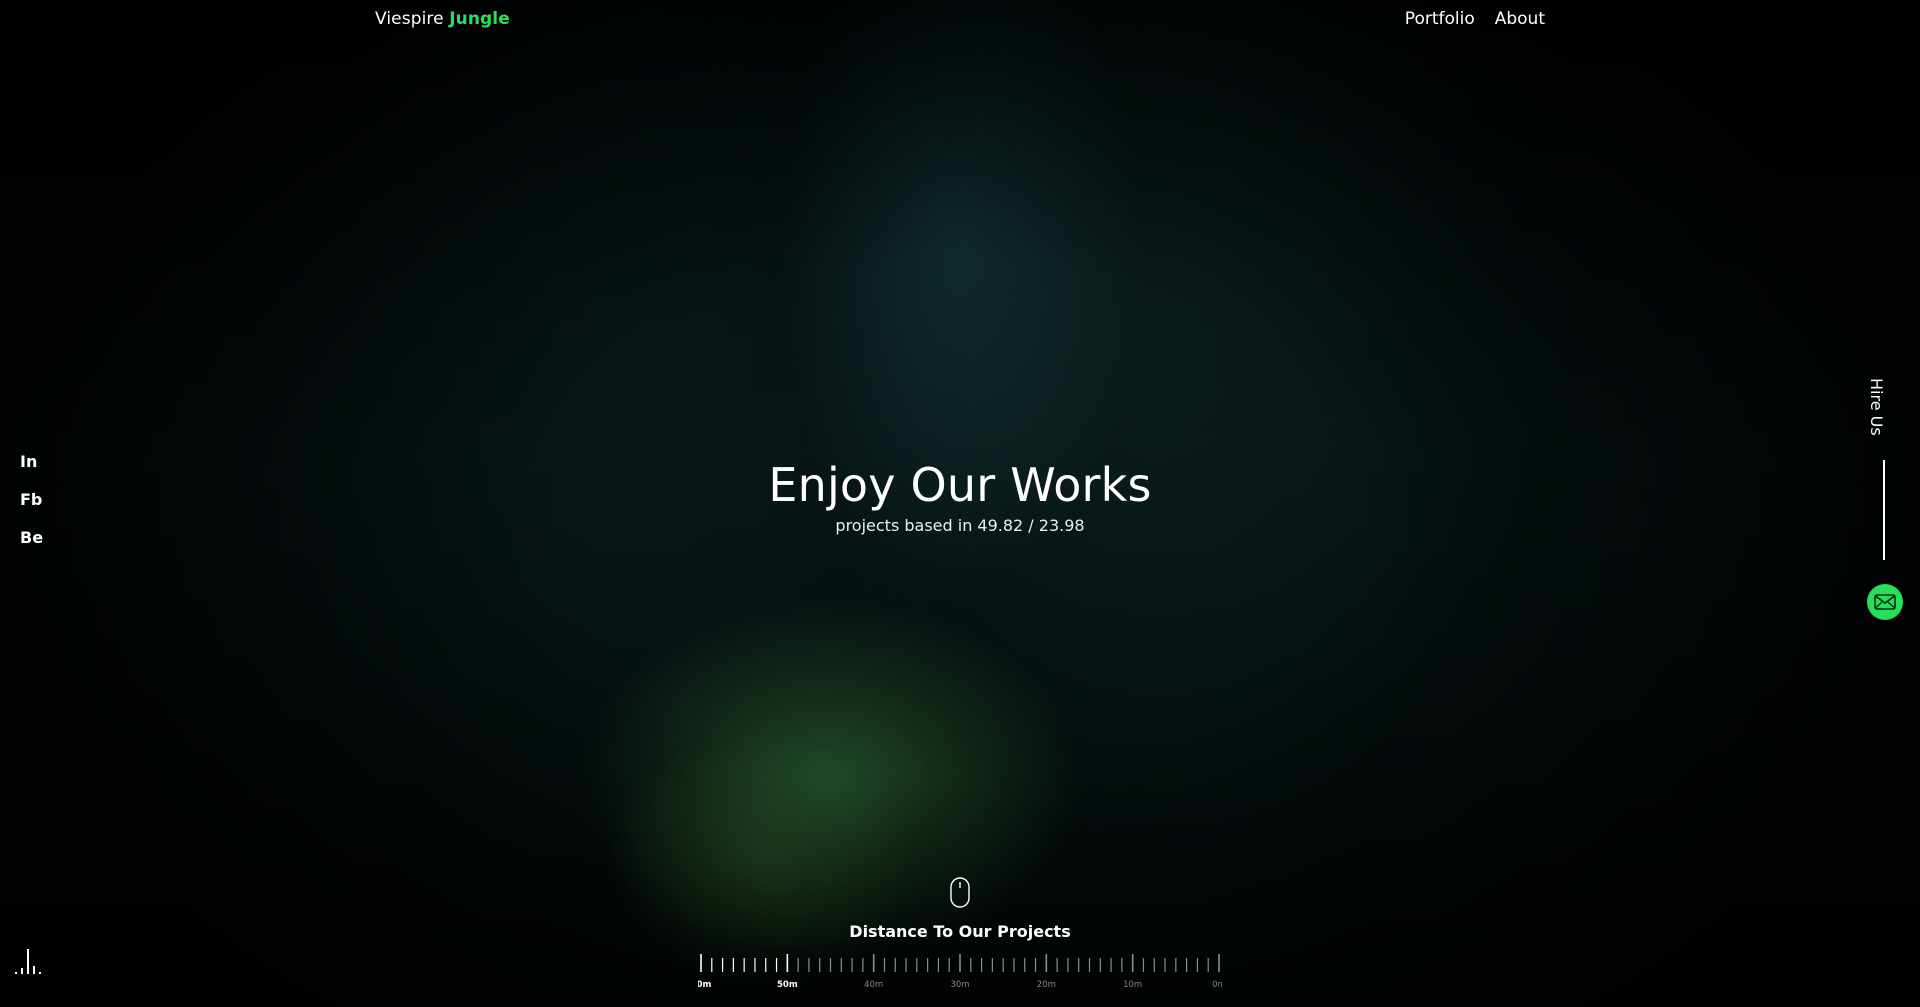 This screenshot has width=1920, height=1007. Describe the element at coordinates (1886, 470) in the screenshot. I see `hire-us-link: Hire Us` at that location.